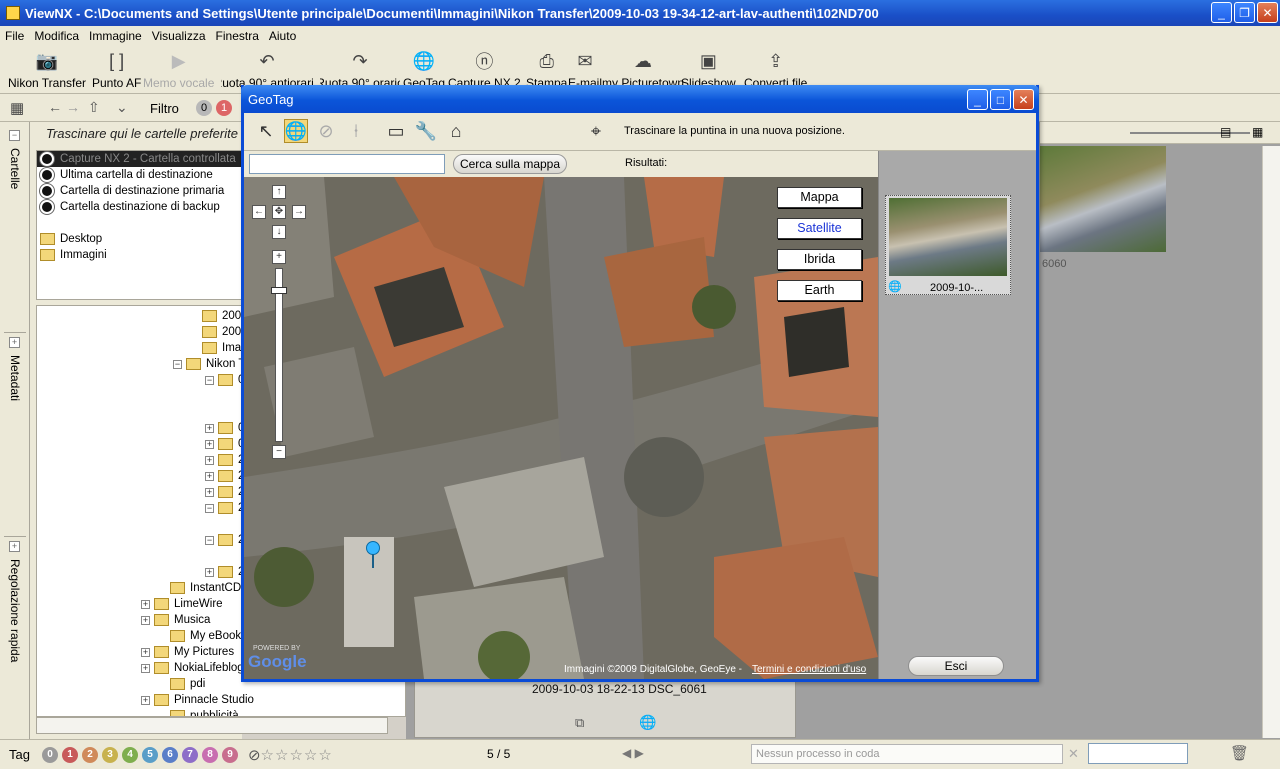 This screenshot has height=769, width=1280. I want to click on dialog-minimize-button: _, so click(977, 99).